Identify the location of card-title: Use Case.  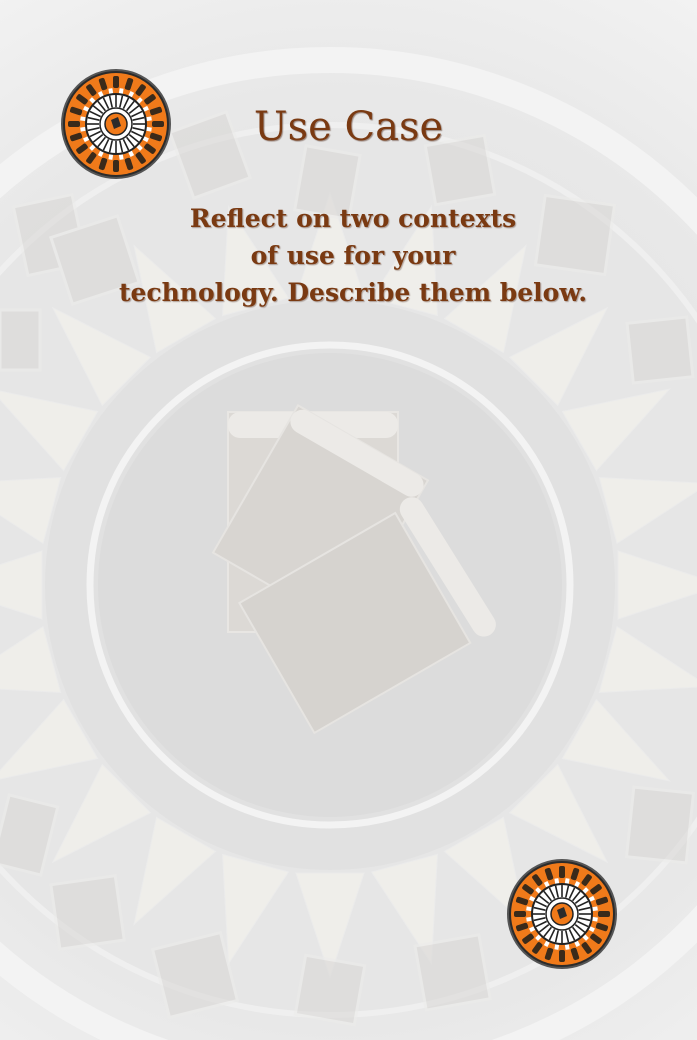
(348, 127).